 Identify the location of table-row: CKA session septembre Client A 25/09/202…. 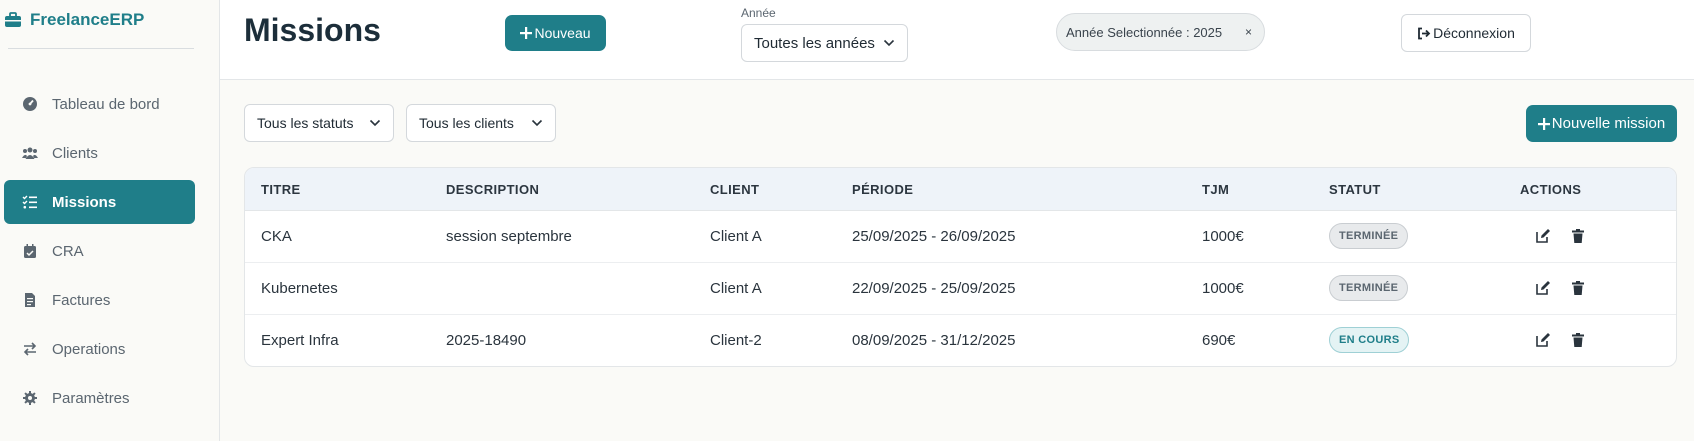
(960, 237).